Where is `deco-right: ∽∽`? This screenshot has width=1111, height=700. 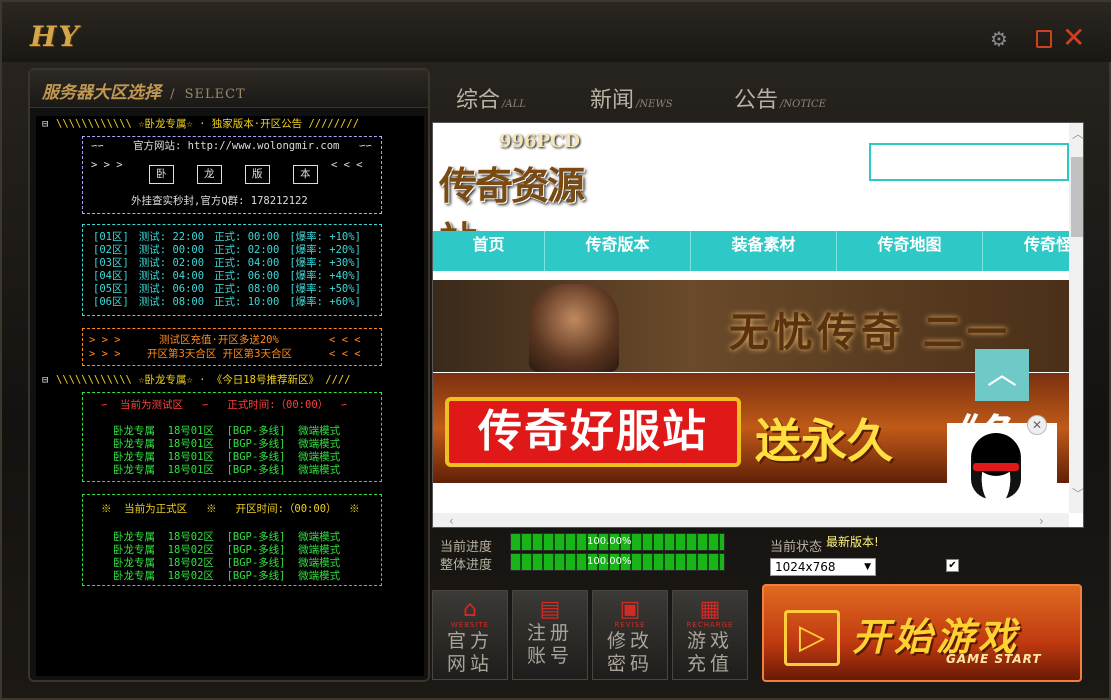
deco-right: ∽∽ is located at coordinates (365, 146).